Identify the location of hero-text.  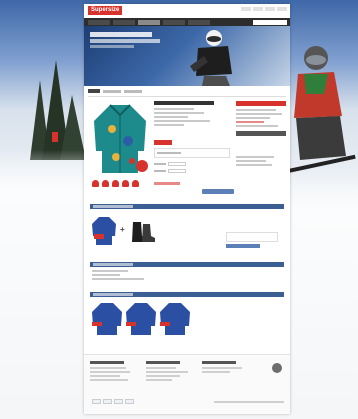
(125, 40).